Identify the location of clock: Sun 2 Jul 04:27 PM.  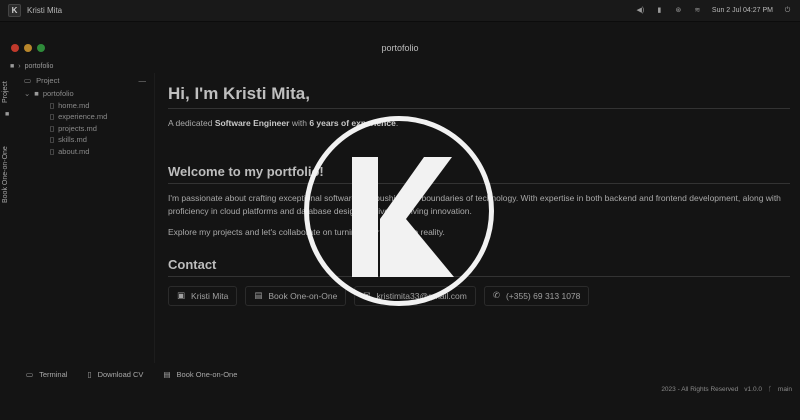
(742, 10).